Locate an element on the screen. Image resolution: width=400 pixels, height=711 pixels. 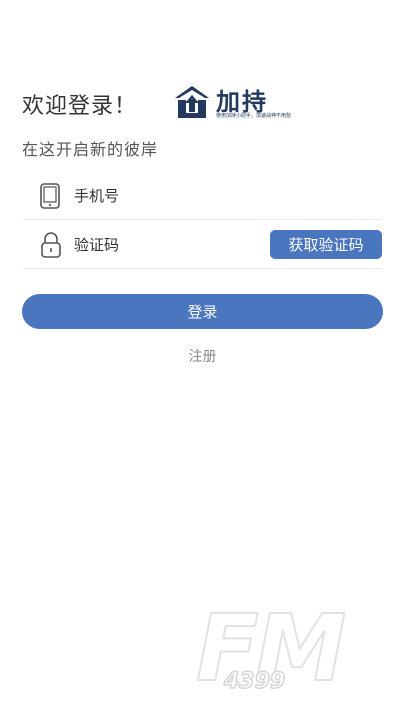
phone-row is located at coordinates (202, 196).